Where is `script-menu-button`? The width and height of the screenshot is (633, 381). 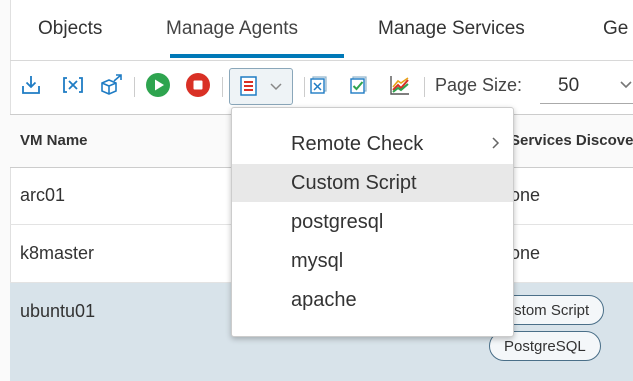 script-menu-button is located at coordinates (261, 86).